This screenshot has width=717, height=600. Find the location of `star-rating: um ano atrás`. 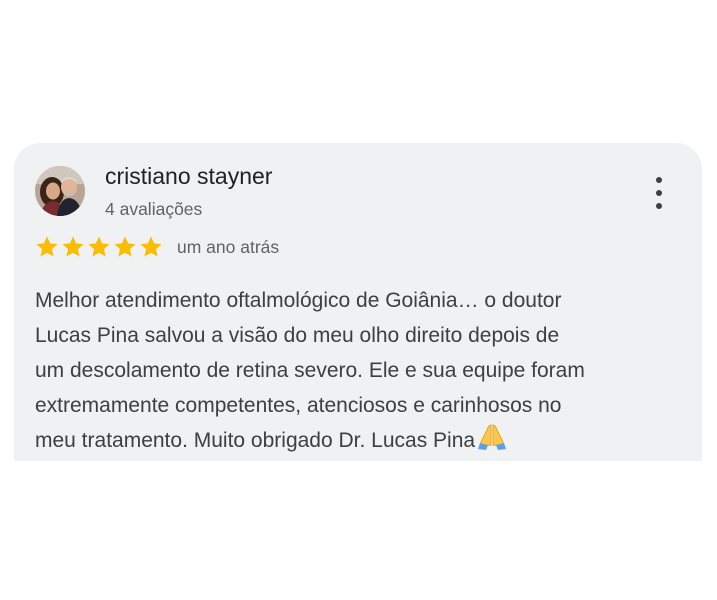

star-rating: um ano atrás is located at coordinates (157, 247).